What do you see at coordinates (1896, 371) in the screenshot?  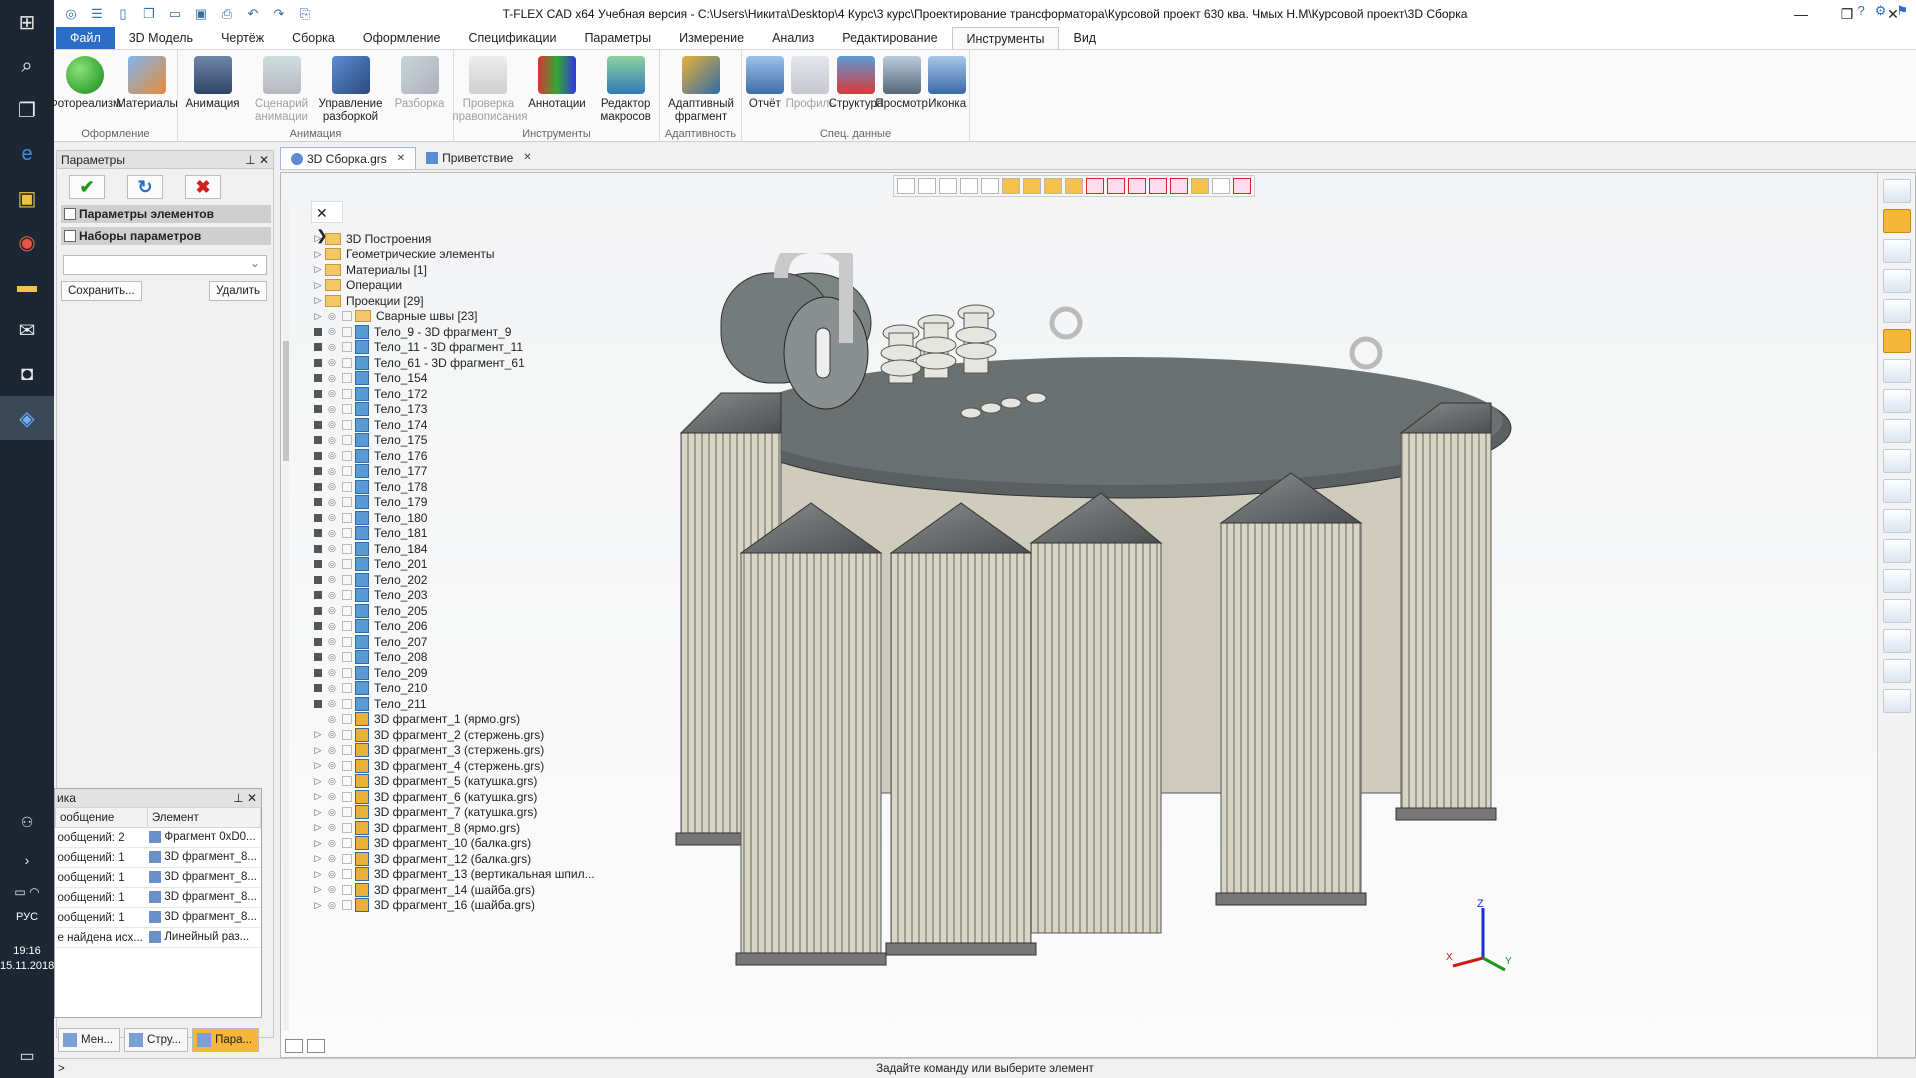 I see `glasses-icon` at bounding box center [1896, 371].